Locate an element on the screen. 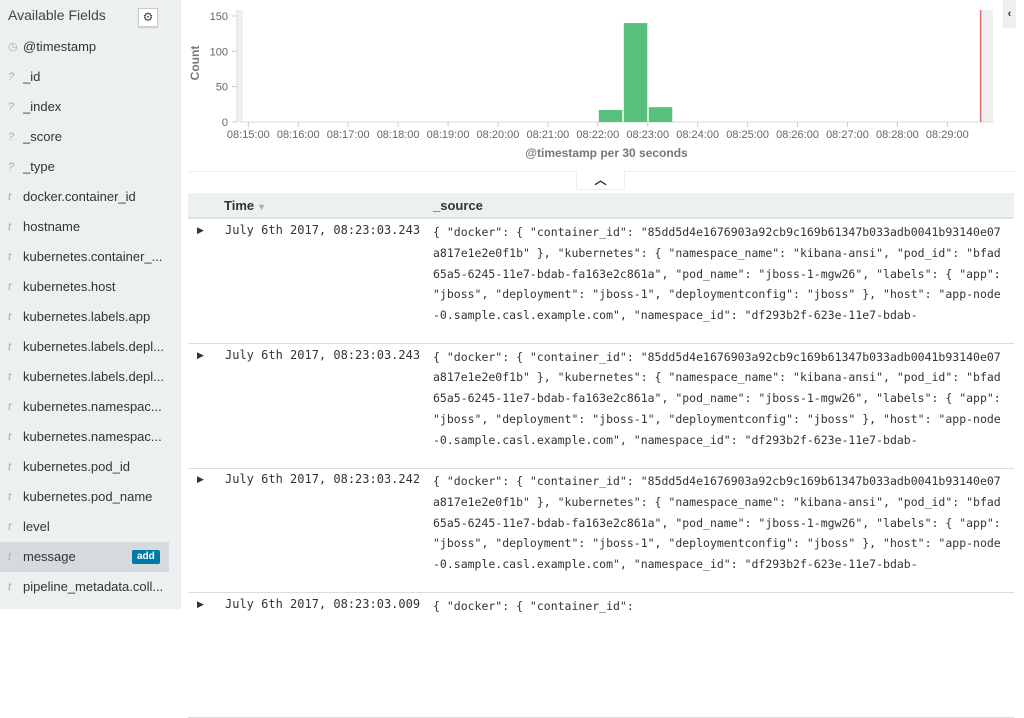 The image size is (1024, 718). row-time: July 6th 2017, 08:23:03.242 is located at coordinates (323, 479).